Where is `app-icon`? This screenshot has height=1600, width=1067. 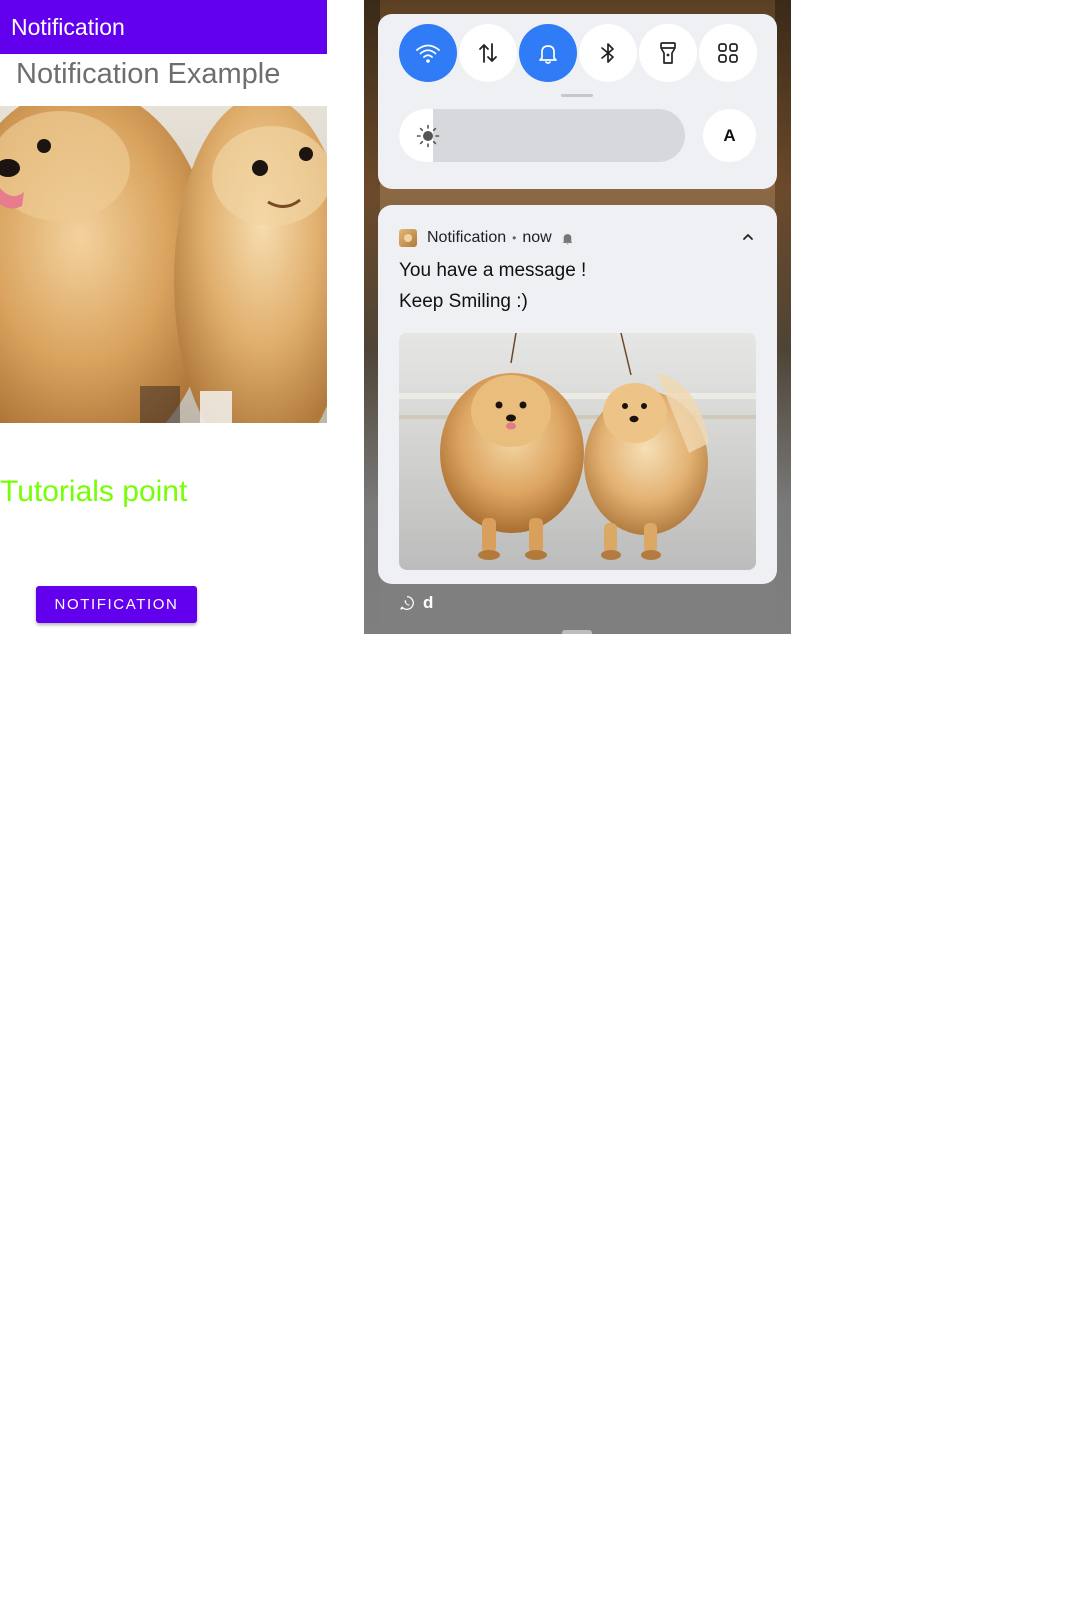
app-icon is located at coordinates (408, 238).